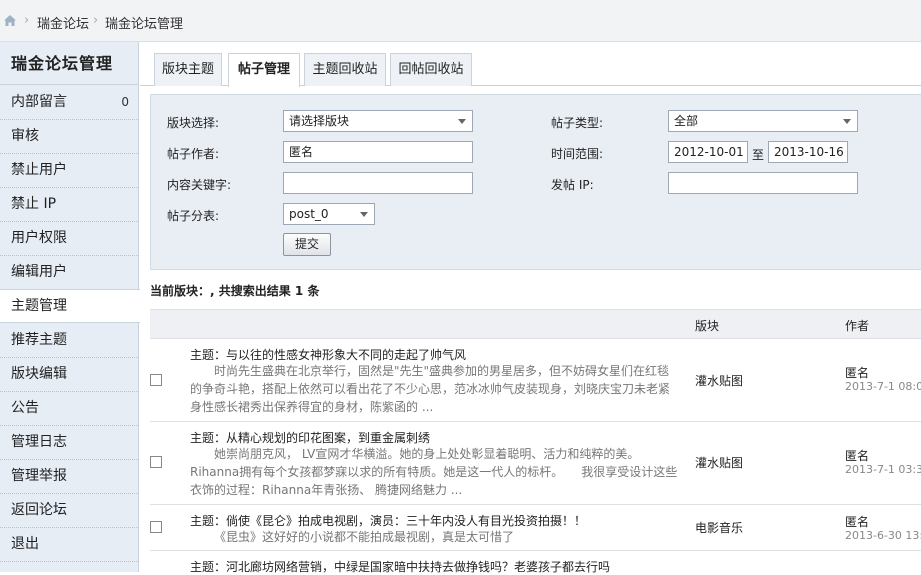 The height and width of the screenshot is (575, 921). Describe the element at coordinates (319, 121) in the screenshot. I see `board-select-value: 请选择版块` at that location.